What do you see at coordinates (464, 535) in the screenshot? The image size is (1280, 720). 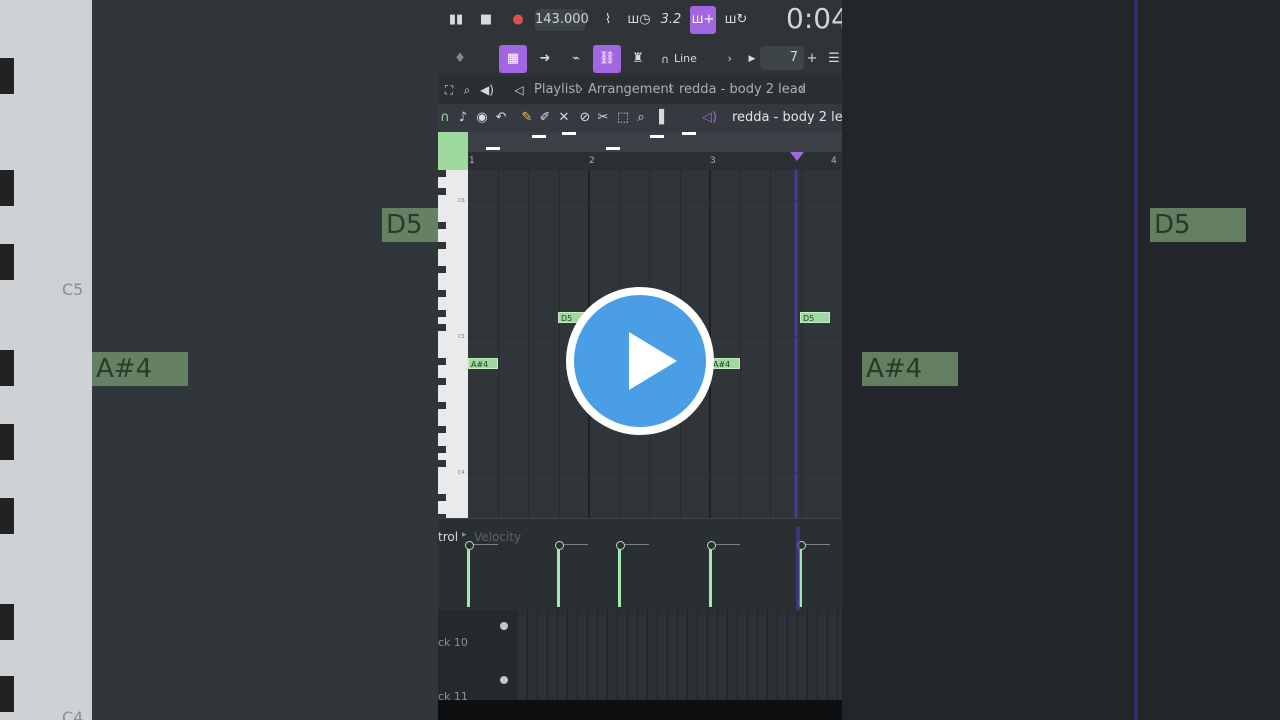 I see `chevron-right-icon: ▸` at bounding box center [464, 535].